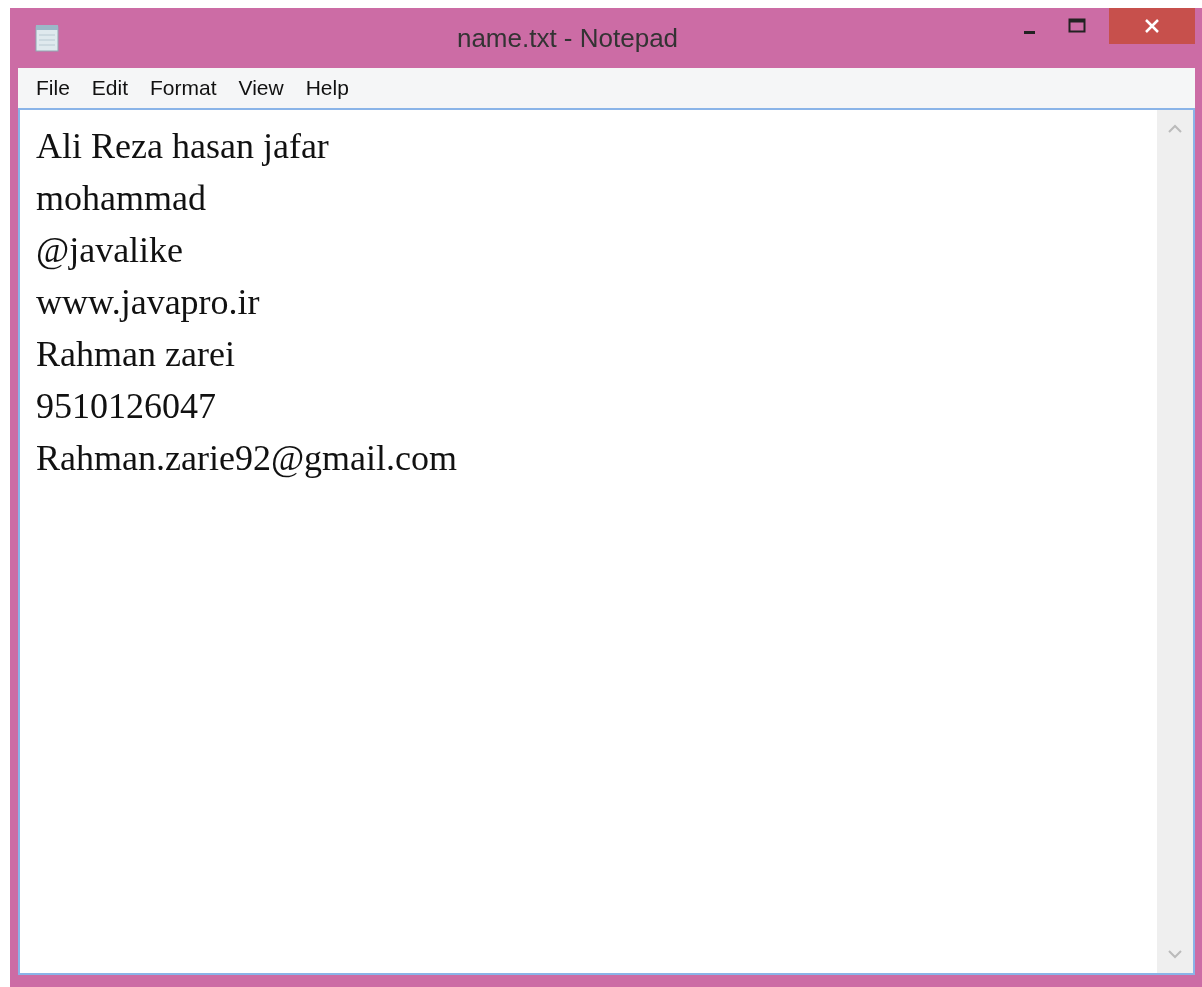 This screenshot has width=1202, height=987. Describe the element at coordinates (183, 146) in the screenshot. I see `text-line: Ali Reza hasan jafar` at that location.